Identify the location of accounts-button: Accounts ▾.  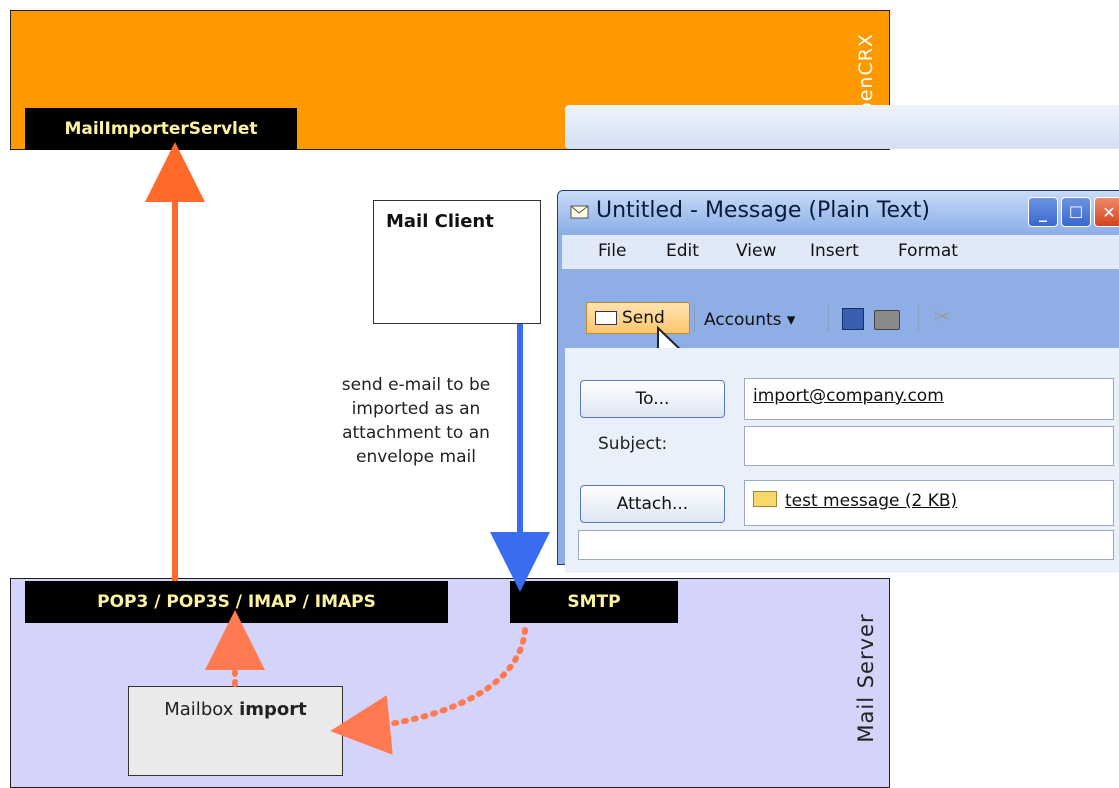
(749, 320).